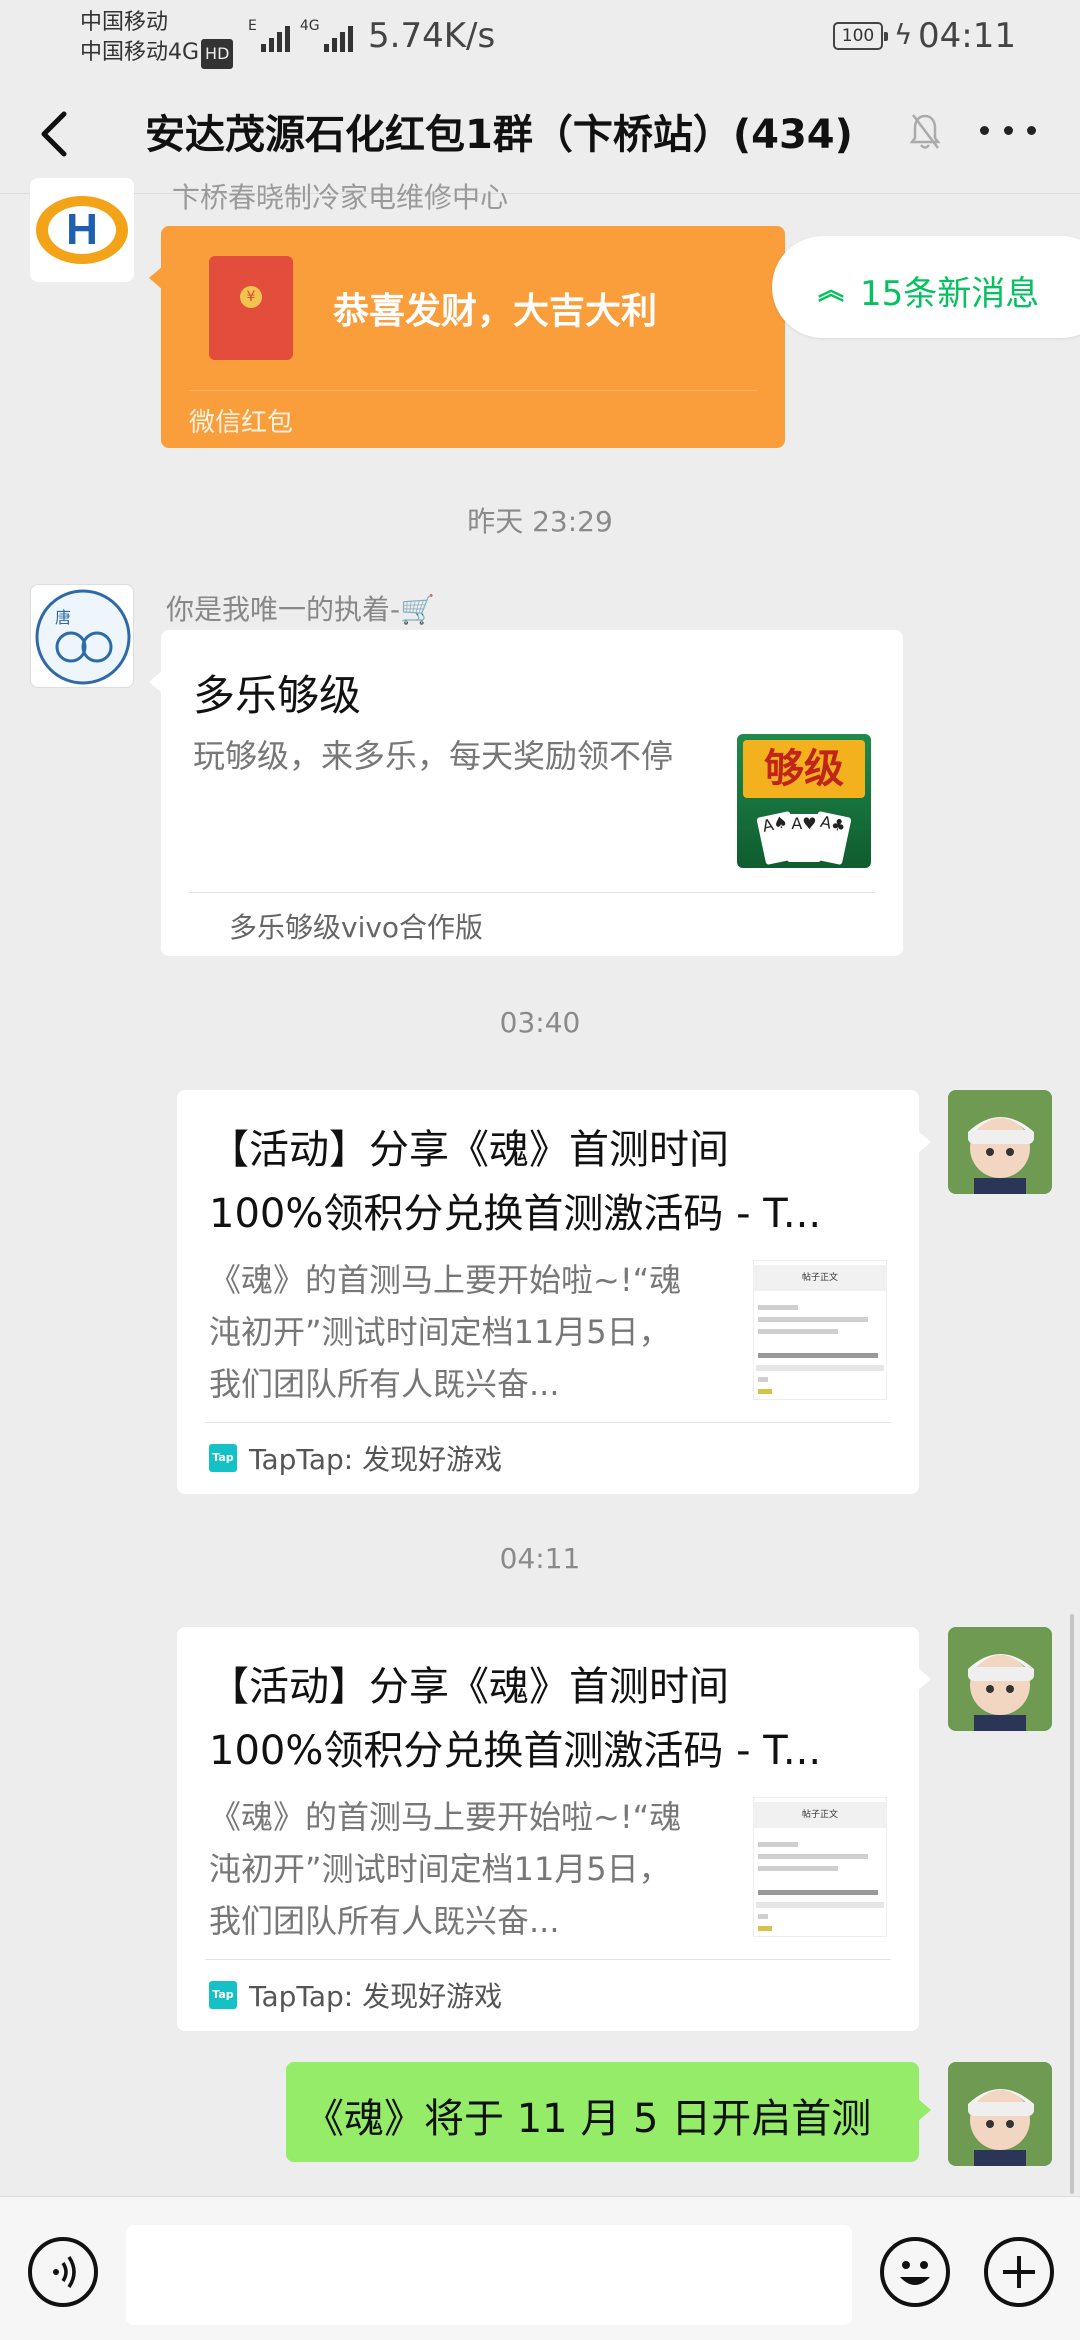 This screenshot has height=2340, width=1080. What do you see at coordinates (925, 131) in the screenshot?
I see `bell-off-icon` at bounding box center [925, 131].